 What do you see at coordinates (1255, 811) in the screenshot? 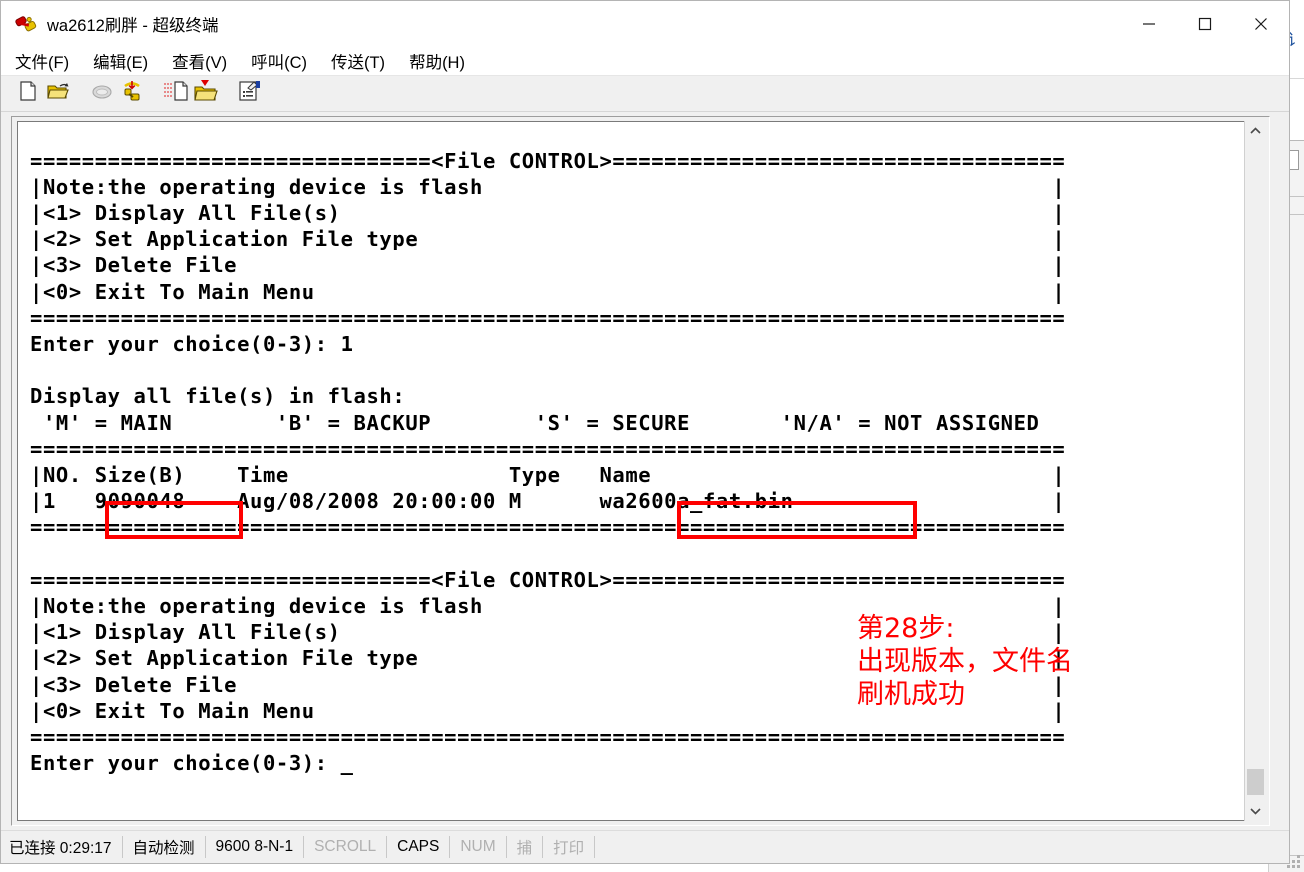
I see `scroll-down-arrow-icon` at bounding box center [1255, 811].